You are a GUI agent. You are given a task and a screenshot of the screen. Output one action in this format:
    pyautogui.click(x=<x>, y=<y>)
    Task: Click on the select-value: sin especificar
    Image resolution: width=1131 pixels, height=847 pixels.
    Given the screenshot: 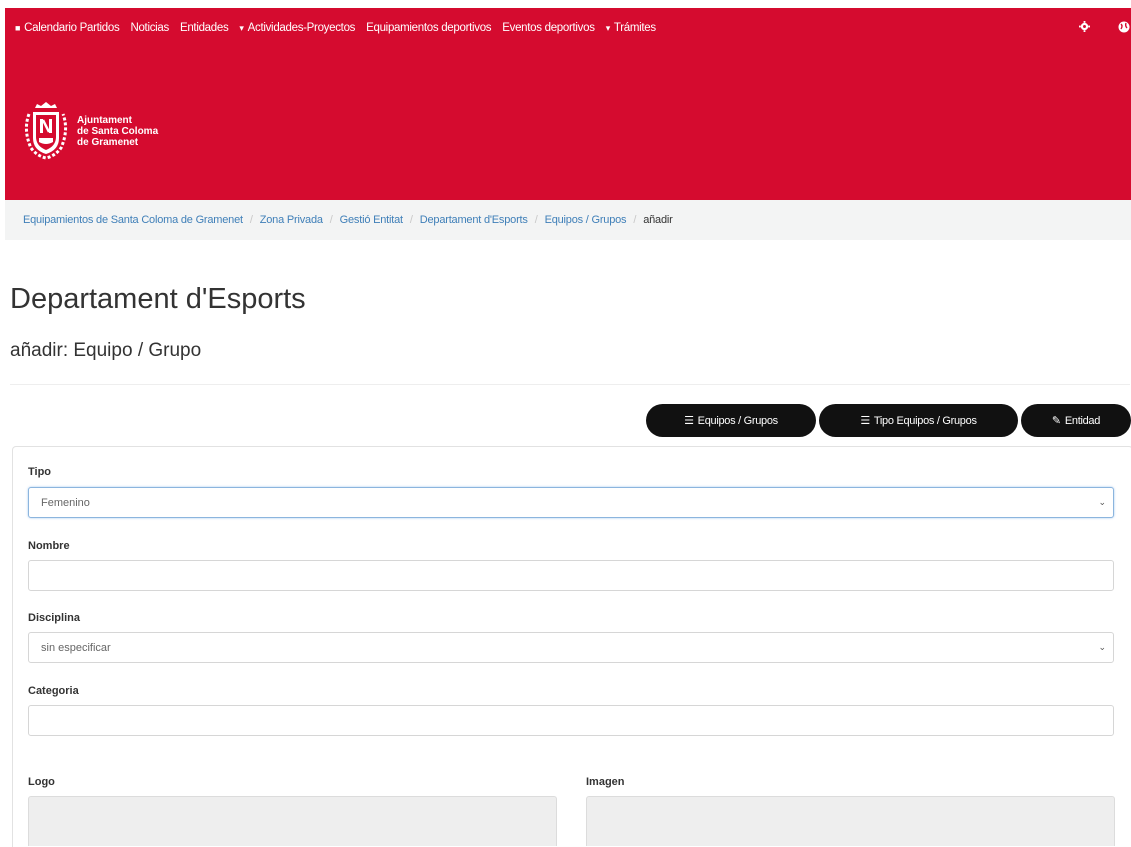 What is the action you would take?
    pyautogui.click(x=76, y=647)
    